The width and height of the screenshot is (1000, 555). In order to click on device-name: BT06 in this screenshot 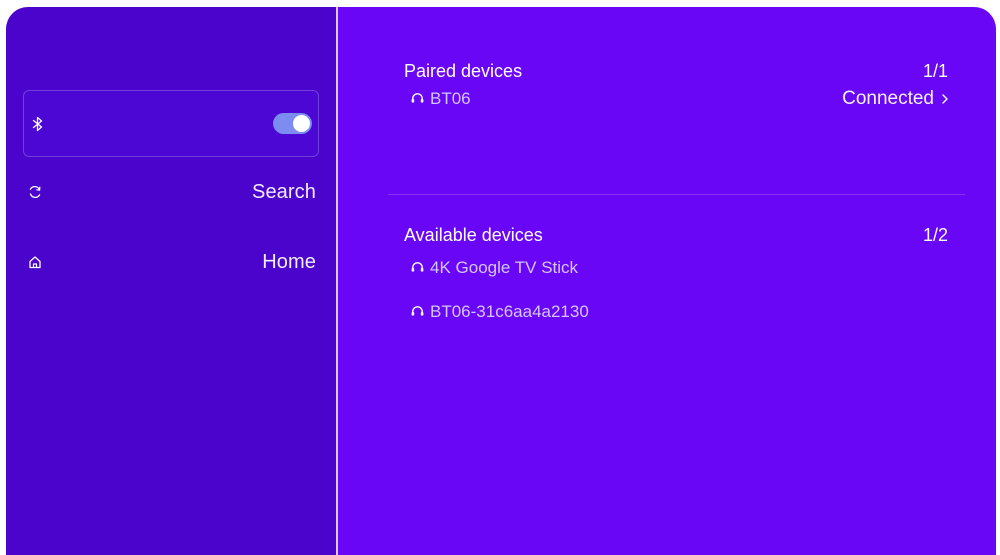, I will do `click(450, 98)`.